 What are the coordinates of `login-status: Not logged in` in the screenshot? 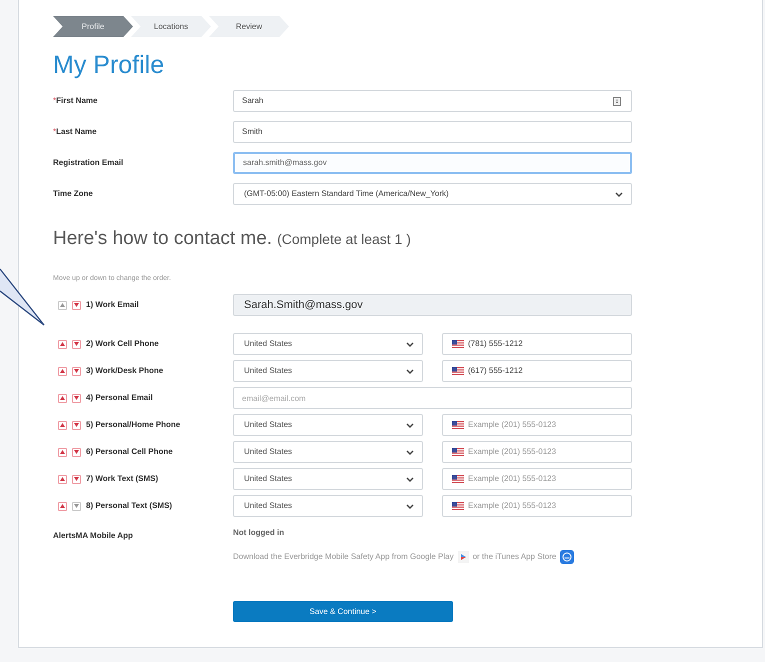 It's located at (259, 533).